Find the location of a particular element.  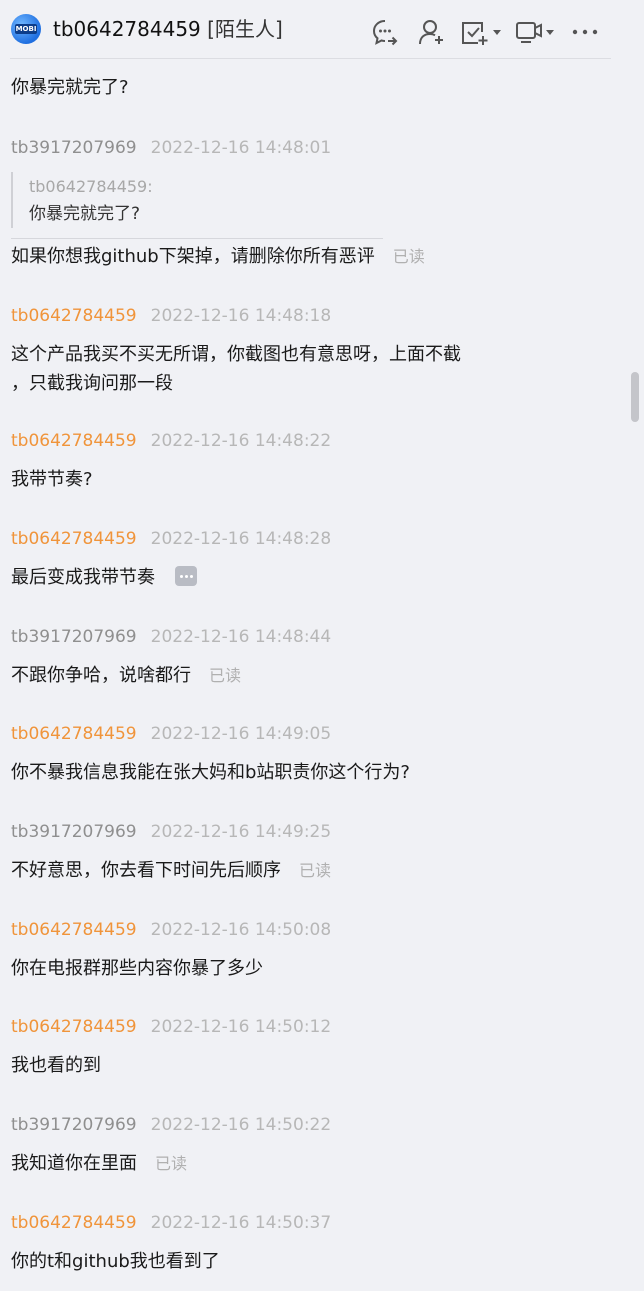

quote-sender: tb0642784459: is located at coordinates (91, 186).